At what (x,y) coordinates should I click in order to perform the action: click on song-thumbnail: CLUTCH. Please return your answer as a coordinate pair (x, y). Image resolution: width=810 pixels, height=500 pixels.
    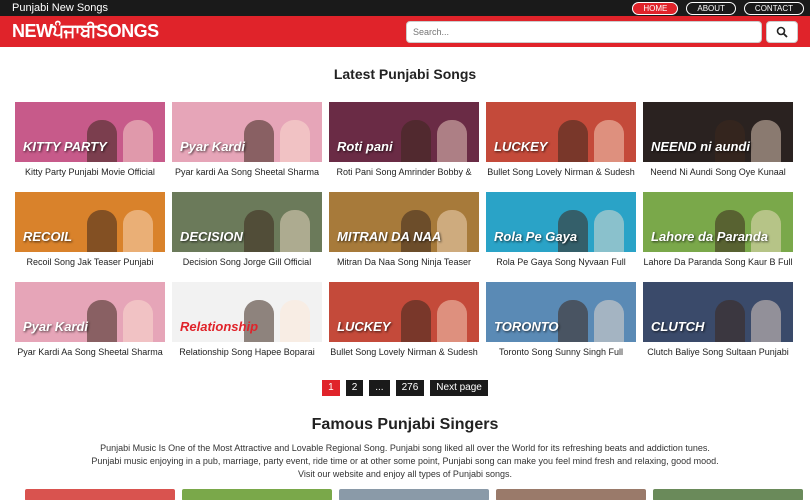
    Looking at the image, I should click on (718, 312).